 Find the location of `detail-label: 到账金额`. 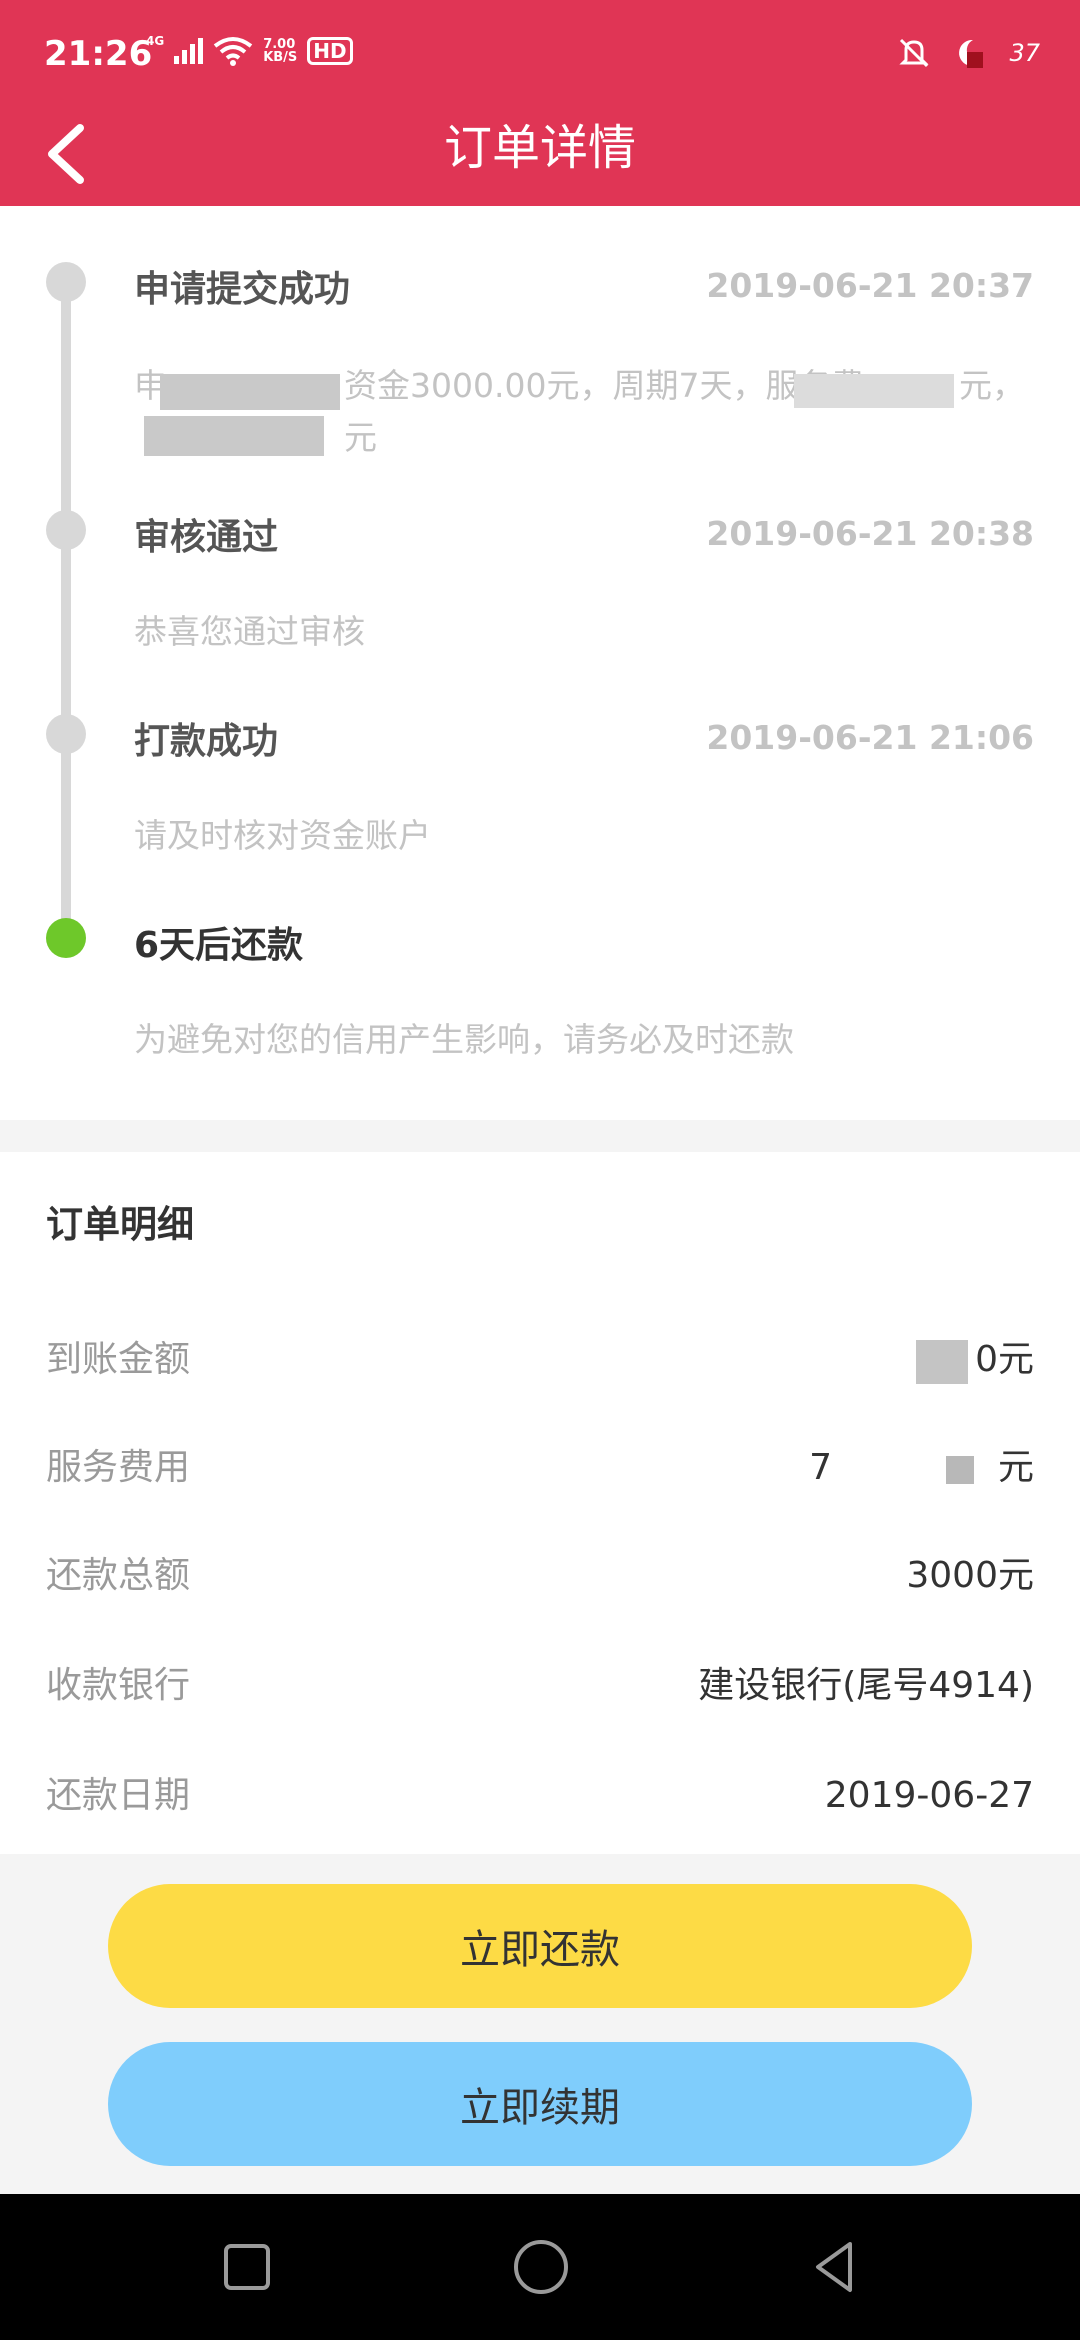

detail-label: 到账金额 is located at coordinates (118, 1359).